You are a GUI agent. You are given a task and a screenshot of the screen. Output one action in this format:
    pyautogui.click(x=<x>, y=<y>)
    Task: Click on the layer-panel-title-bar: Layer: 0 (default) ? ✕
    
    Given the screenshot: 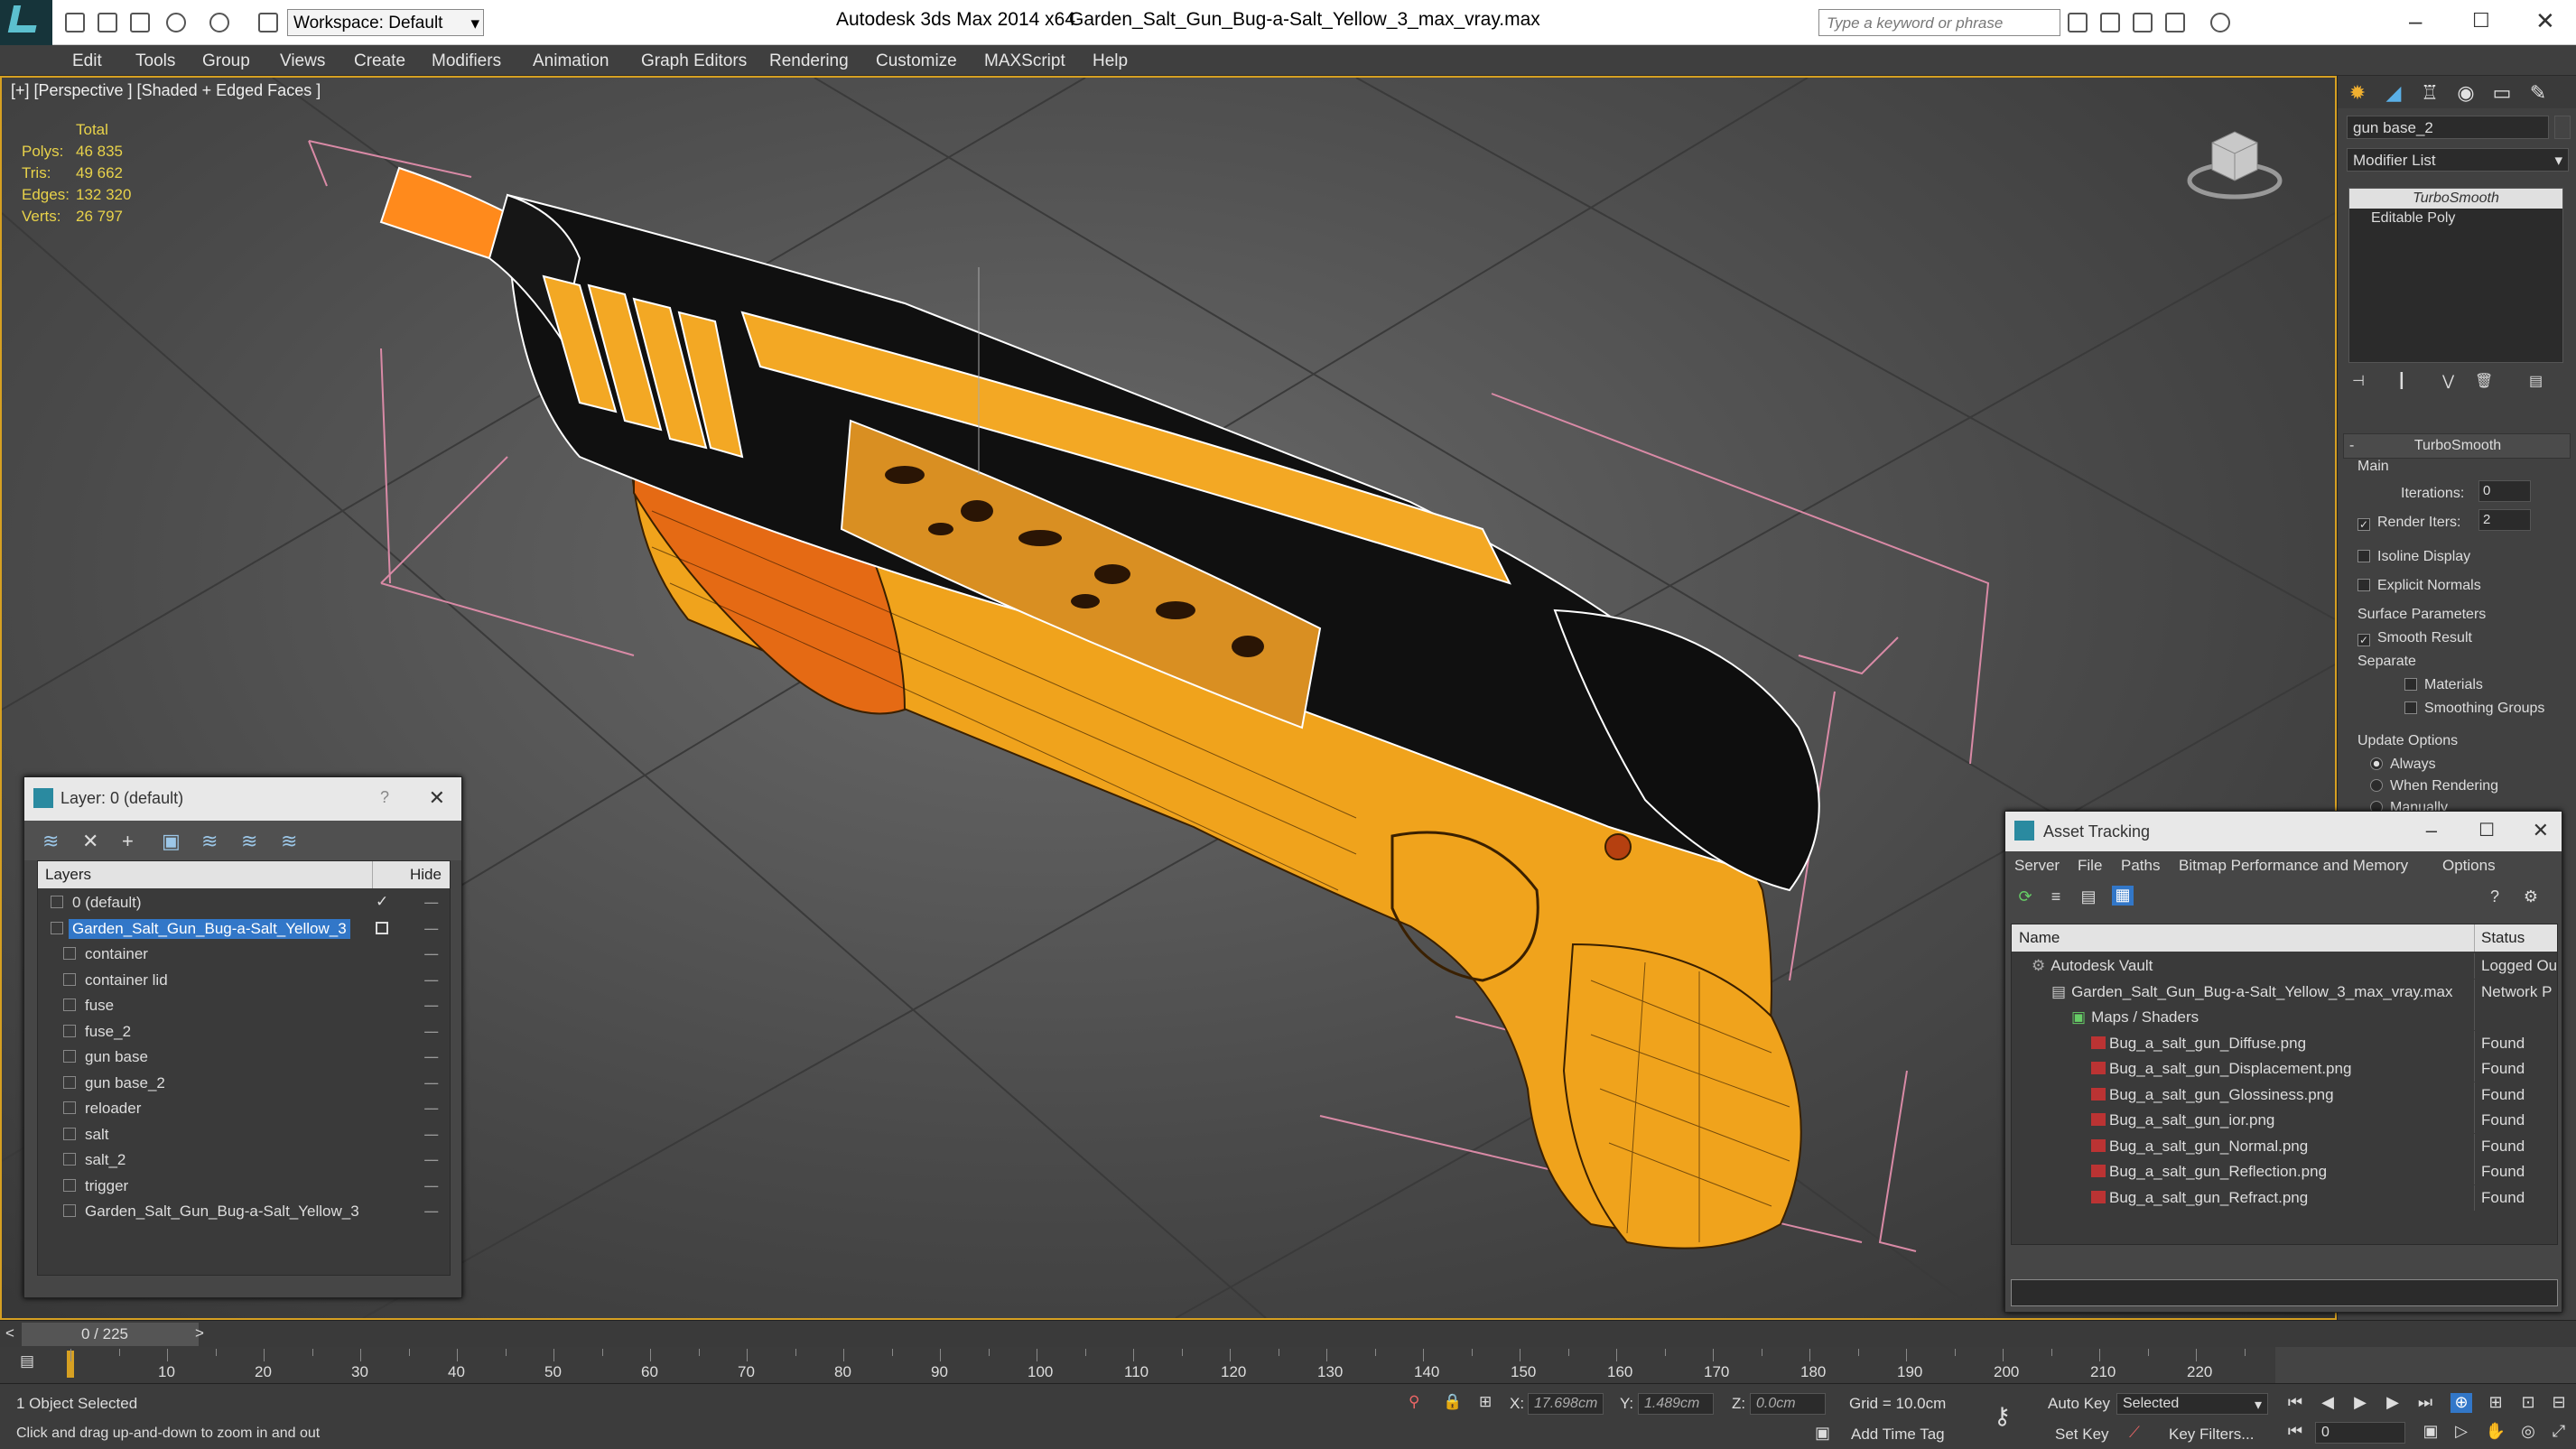 What is the action you would take?
    pyautogui.click(x=242, y=799)
    